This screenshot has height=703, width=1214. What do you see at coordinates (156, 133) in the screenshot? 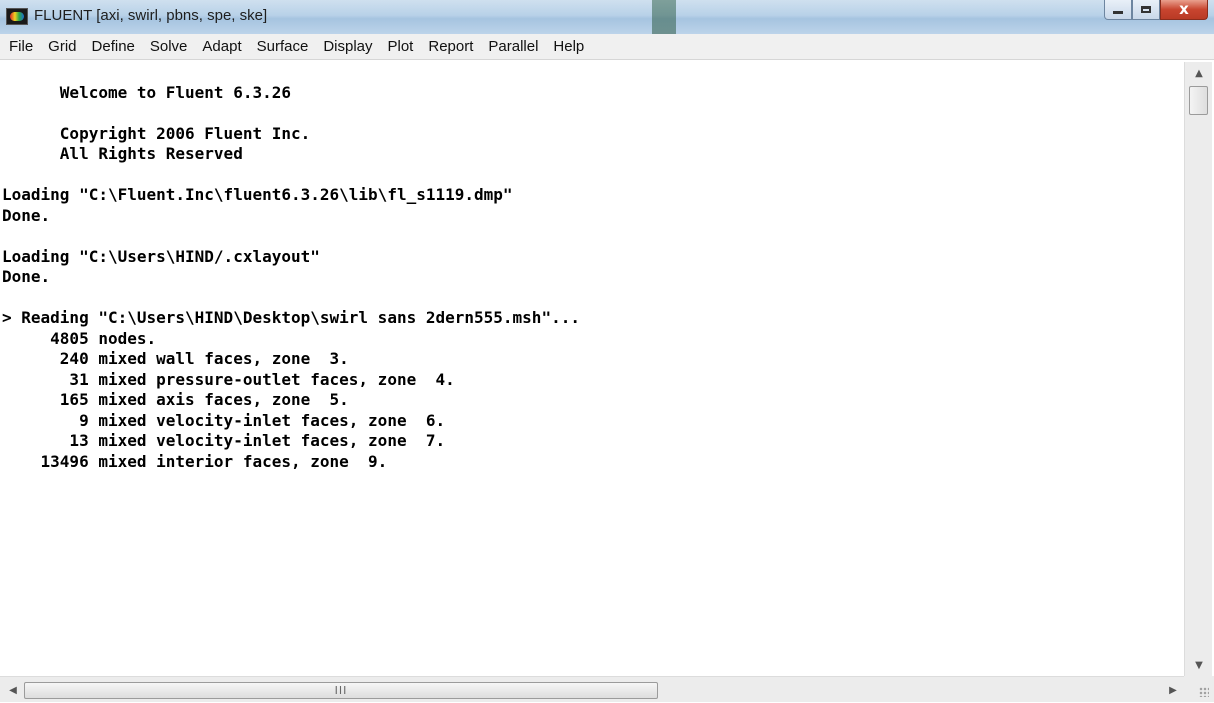
I see `console-line: Copyright 2006 Fluent Inc.` at bounding box center [156, 133].